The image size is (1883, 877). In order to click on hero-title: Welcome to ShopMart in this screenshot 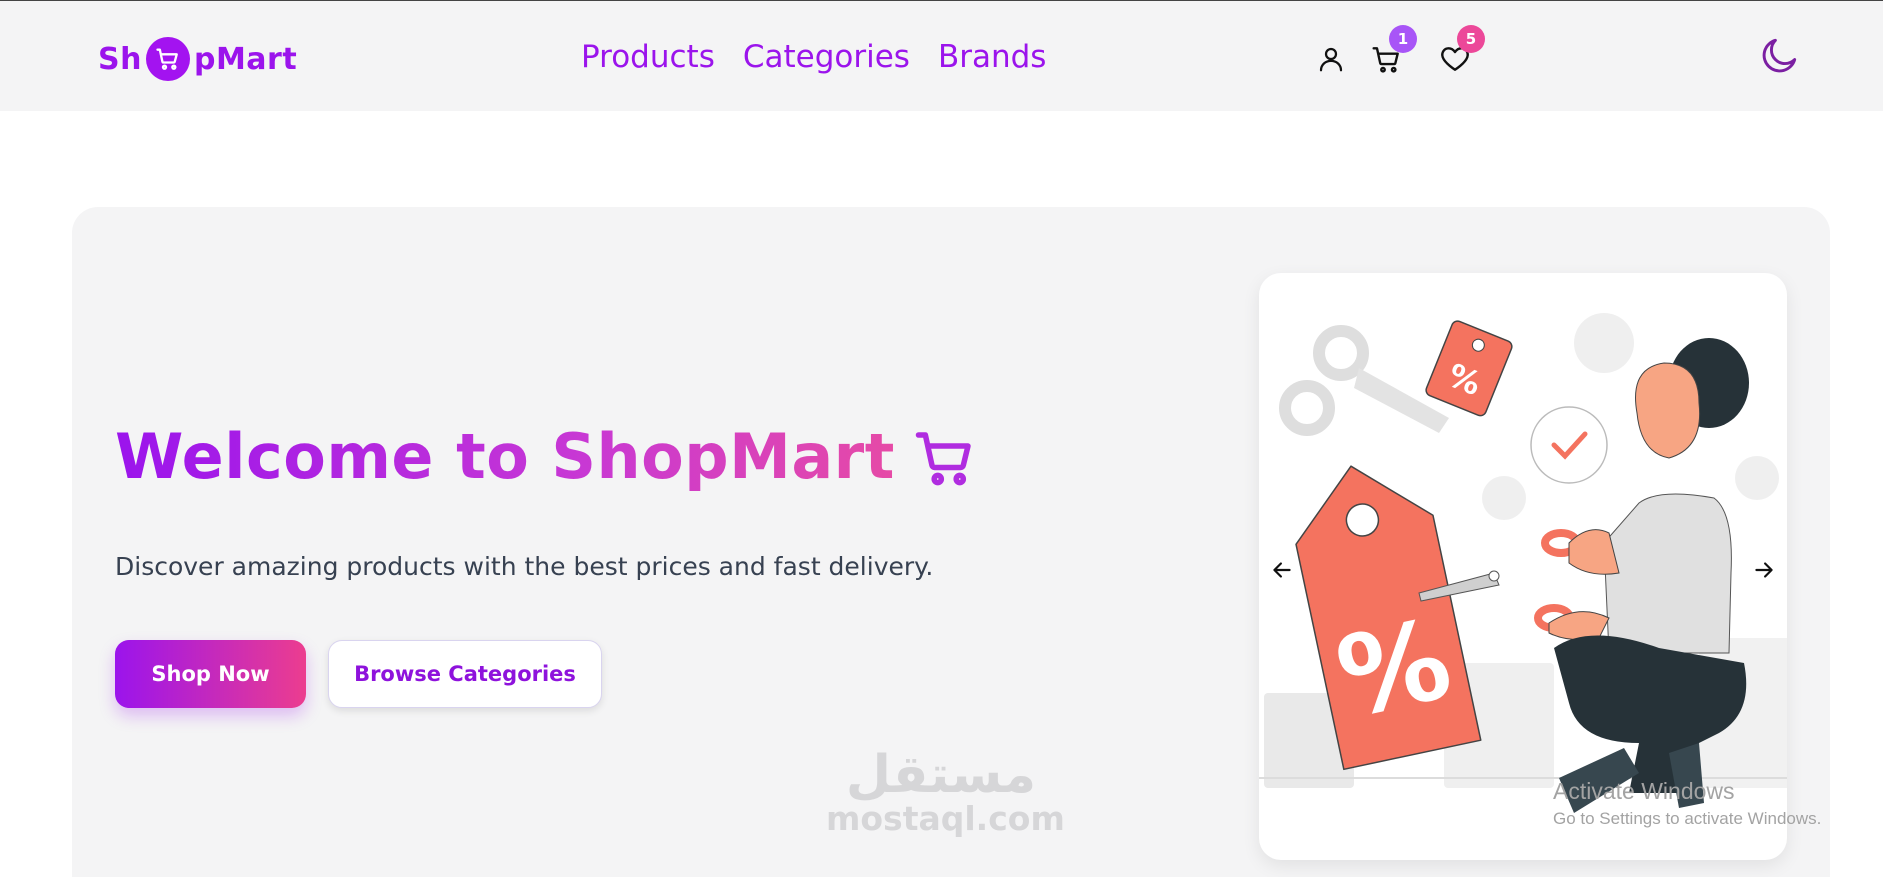, I will do `click(547, 456)`.